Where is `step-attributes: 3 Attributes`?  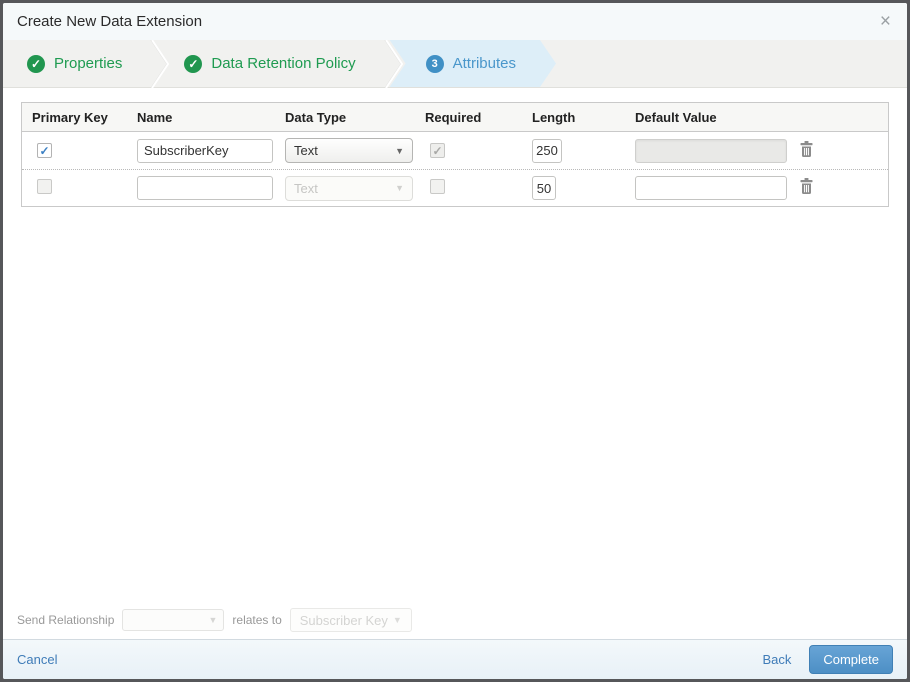
step-attributes: 3 Attributes is located at coordinates (473, 63).